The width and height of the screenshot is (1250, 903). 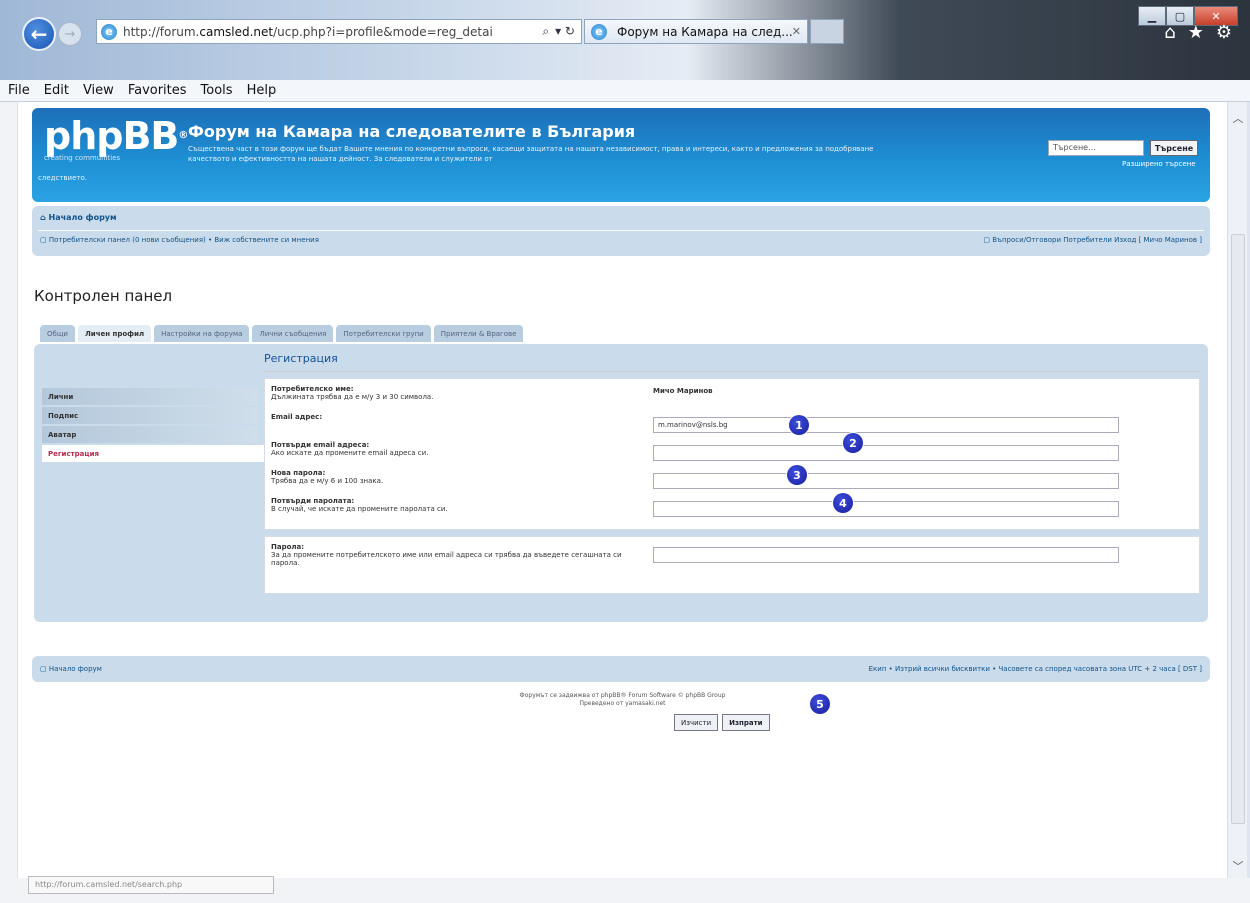 I want to click on submenu-signature: Подпис, so click(x=150, y=415).